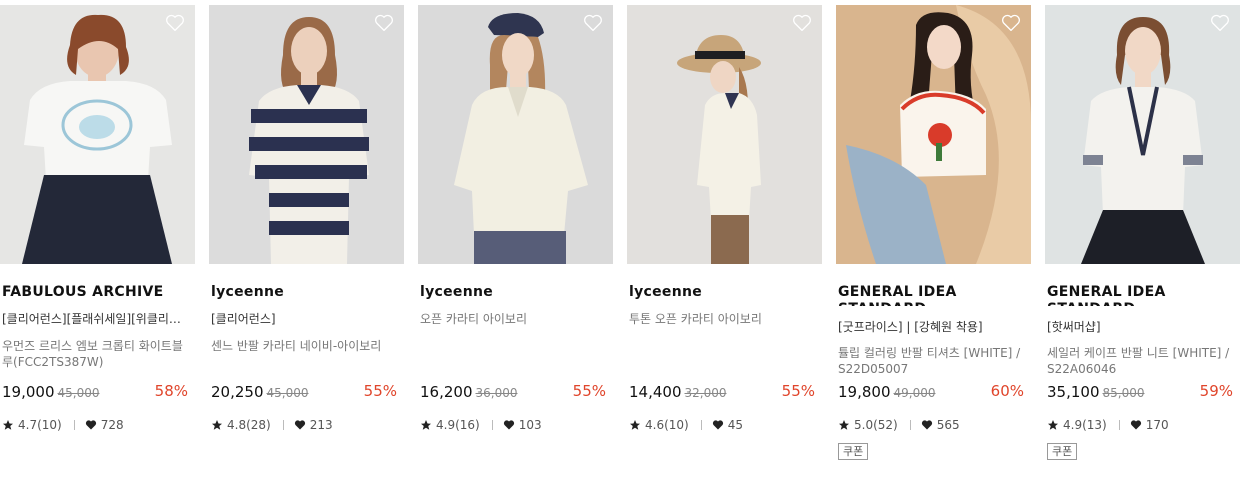 Image resolution: width=1247 pixels, height=477 pixels. Describe the element at coordinates (948, 425) in the screenshot. I see `likes-count: 565` at that location.